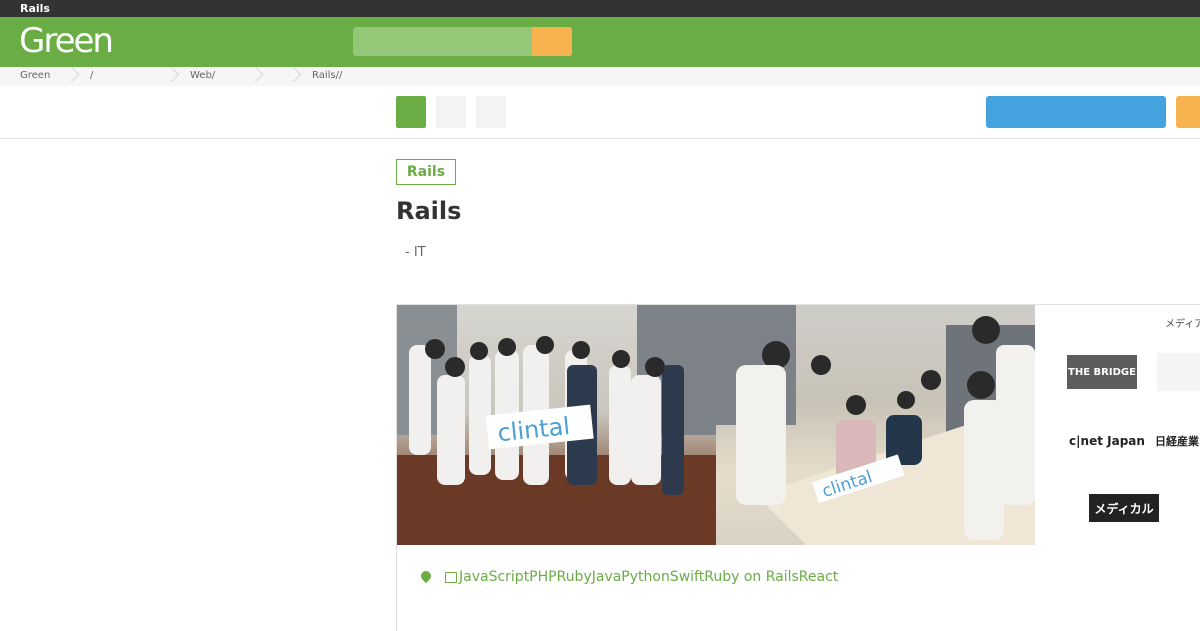  Describe the element at coordinates (426, 576) in the screenshot. I see `location-pin-icon` at that location.